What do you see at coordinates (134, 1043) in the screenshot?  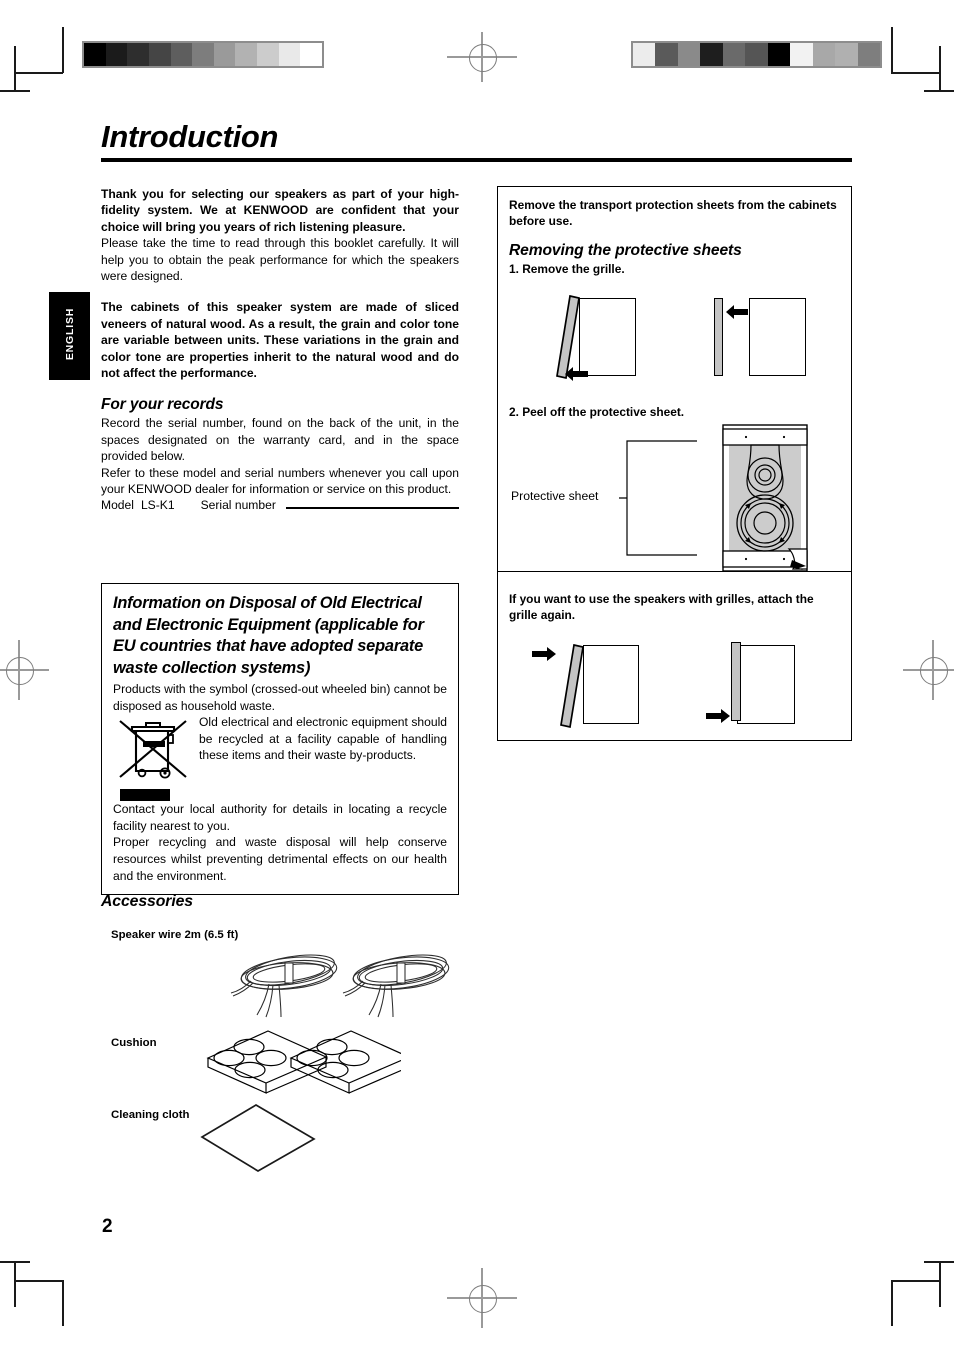 I see `accessory-label-cushion: Cushion` at bounding box center [134, 1043].